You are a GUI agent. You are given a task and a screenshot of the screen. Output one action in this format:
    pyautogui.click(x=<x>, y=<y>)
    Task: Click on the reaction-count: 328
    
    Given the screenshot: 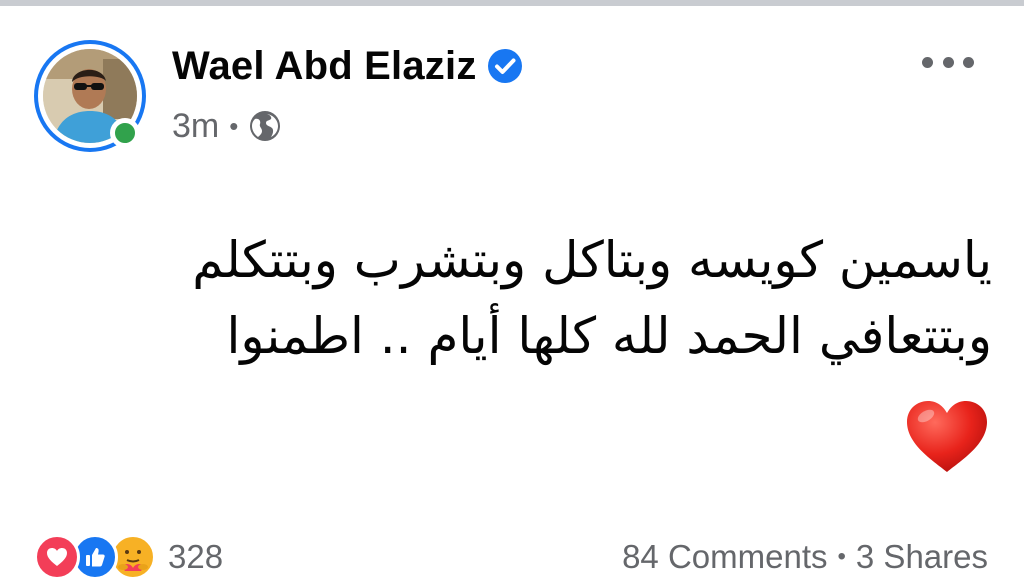 What is the action you would take?
    pyautogui.click(x=196, y=556)
    